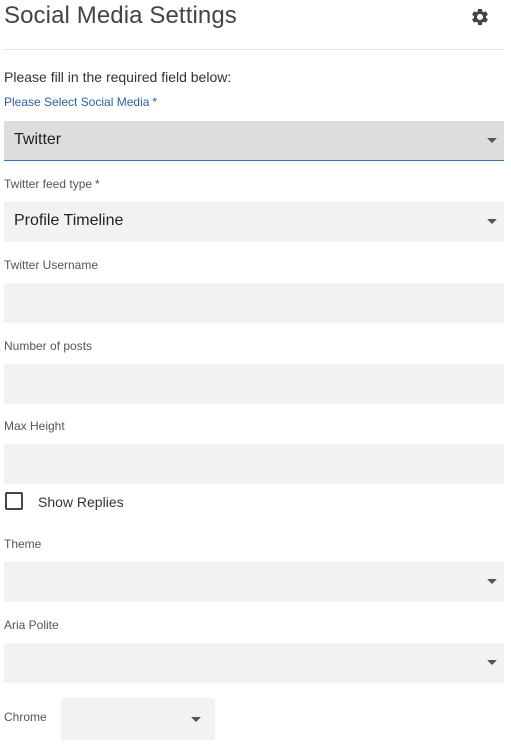  I want to click on chrome-select, so click(138, 719).